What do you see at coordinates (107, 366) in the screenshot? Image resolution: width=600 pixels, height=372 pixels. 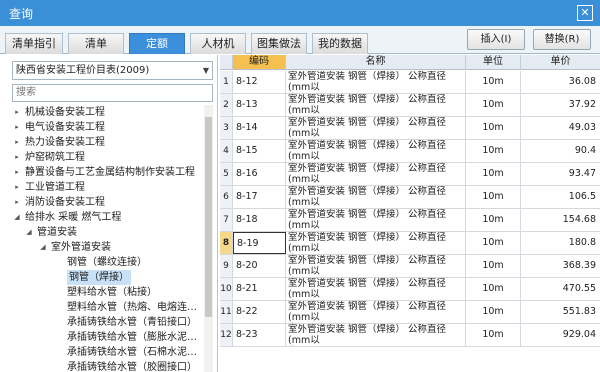 I see `tree-node: 承插铸铁给水管（胶圈接口）` at bounding box center [107, 366].